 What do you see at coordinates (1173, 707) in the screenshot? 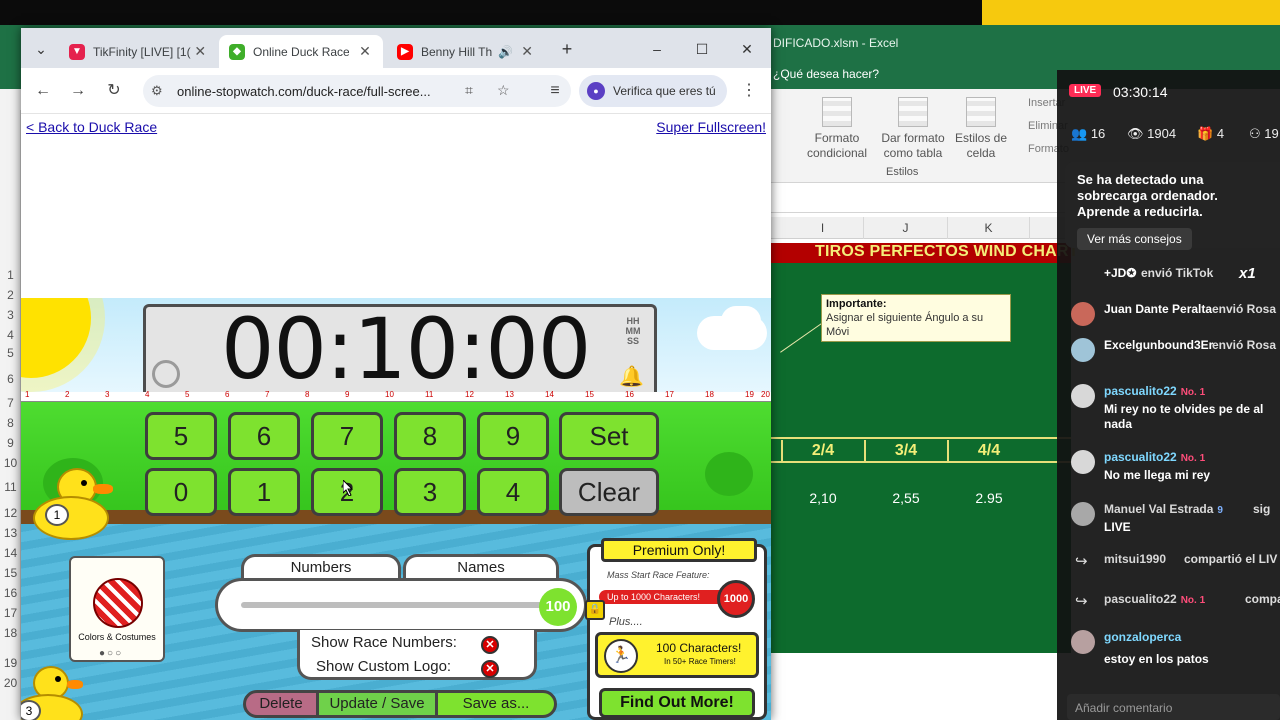
I see `comment-input: Añadir comentario` at bounding box center [1173, 707].